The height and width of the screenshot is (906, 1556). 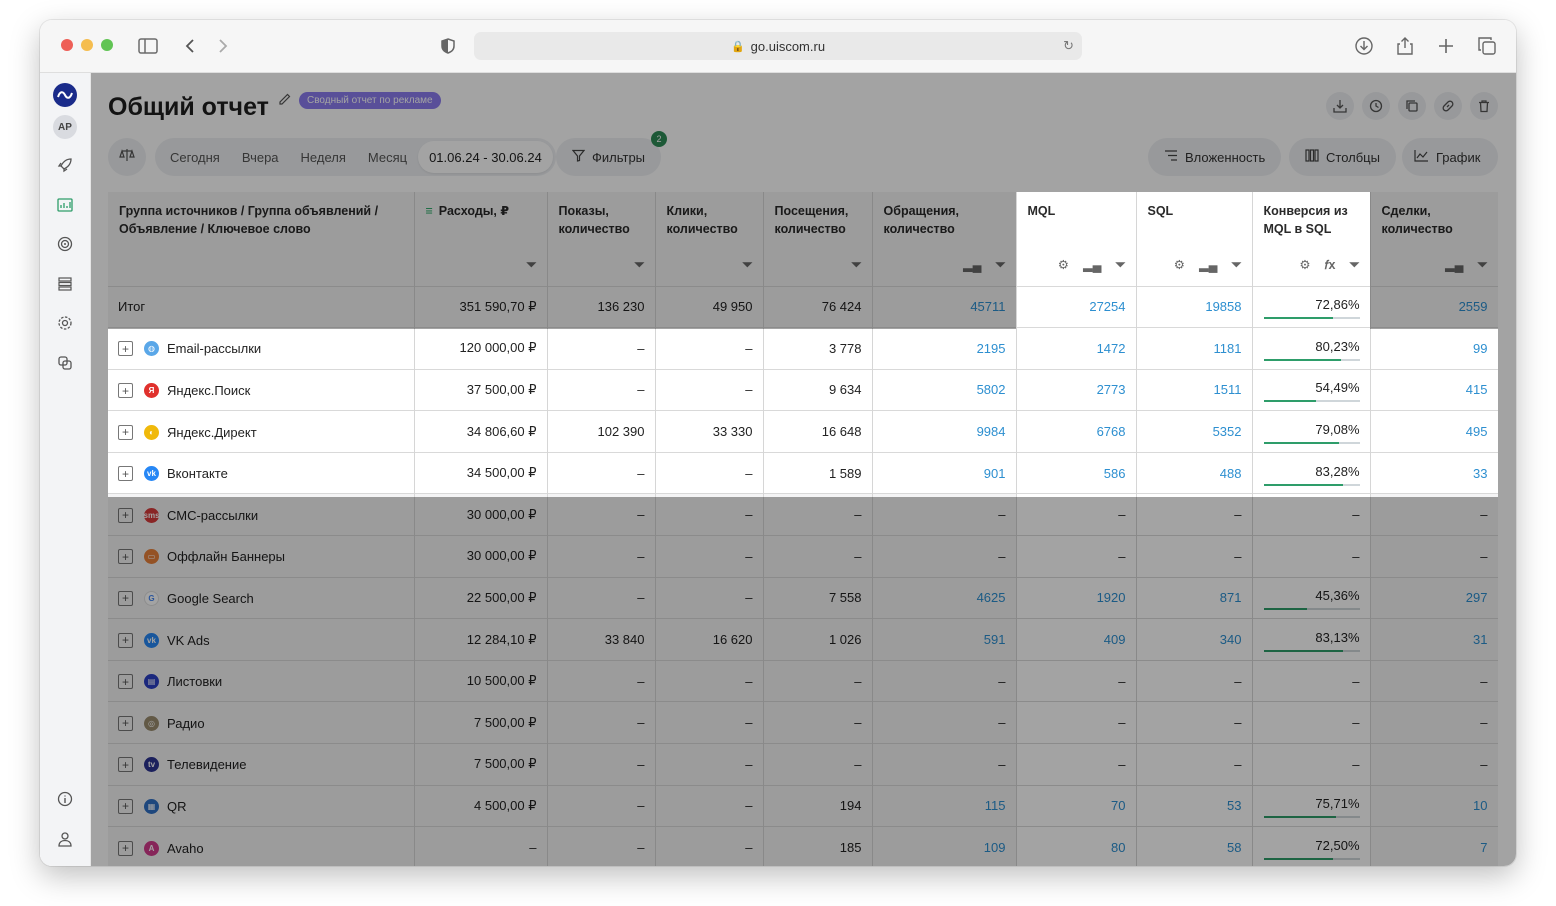 I want to click on gear-icon, so click(x=65, y=323).